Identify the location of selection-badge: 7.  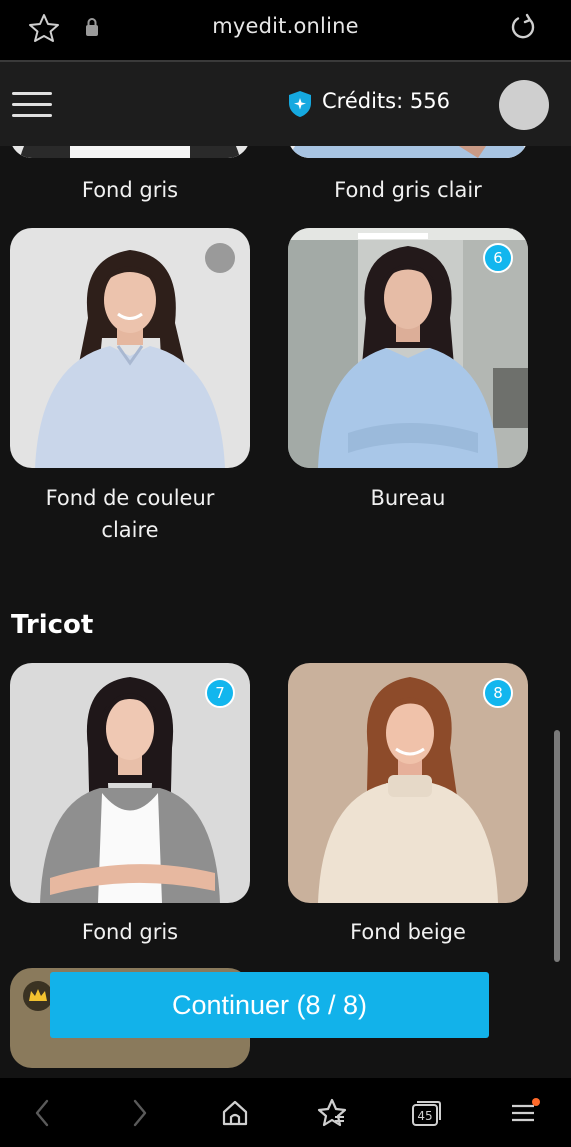
(220, 693).